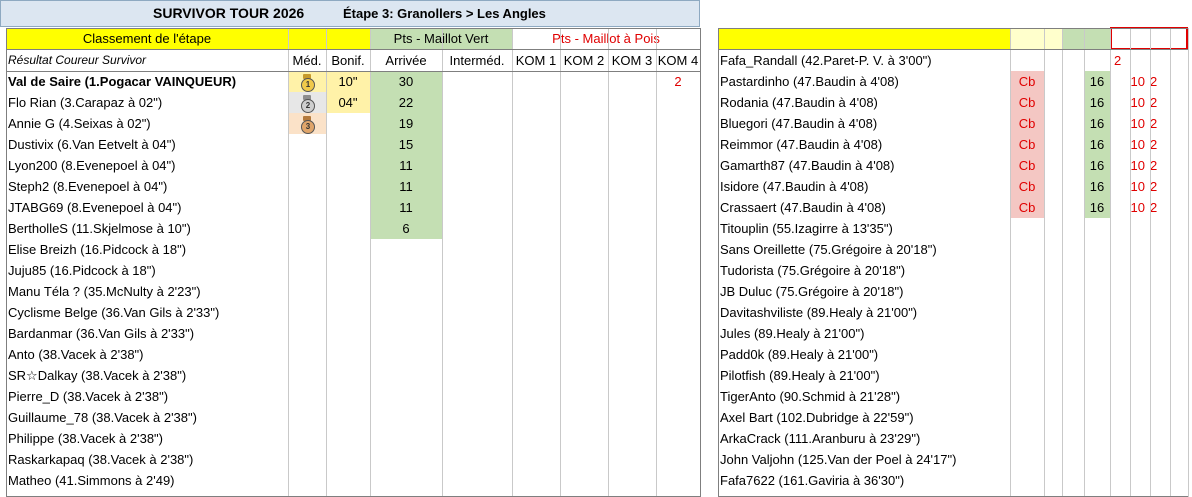 Image resolution: width=1192 pixels, height=497 pixels. Describe the element at coordinates (865, 375) in the screenshot. I see `rider-name: Pilotfish (89.Healy à 21'00")` at that location.